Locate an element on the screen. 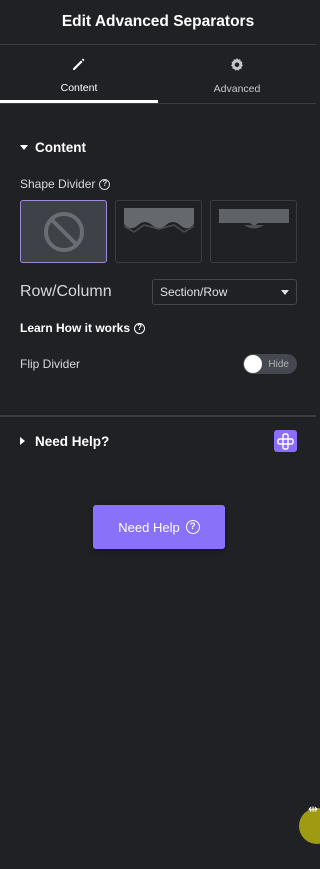 The image size is (320, 869). shape-divider-label-row: Shape Divider ? is located at coordinates (158, 184).